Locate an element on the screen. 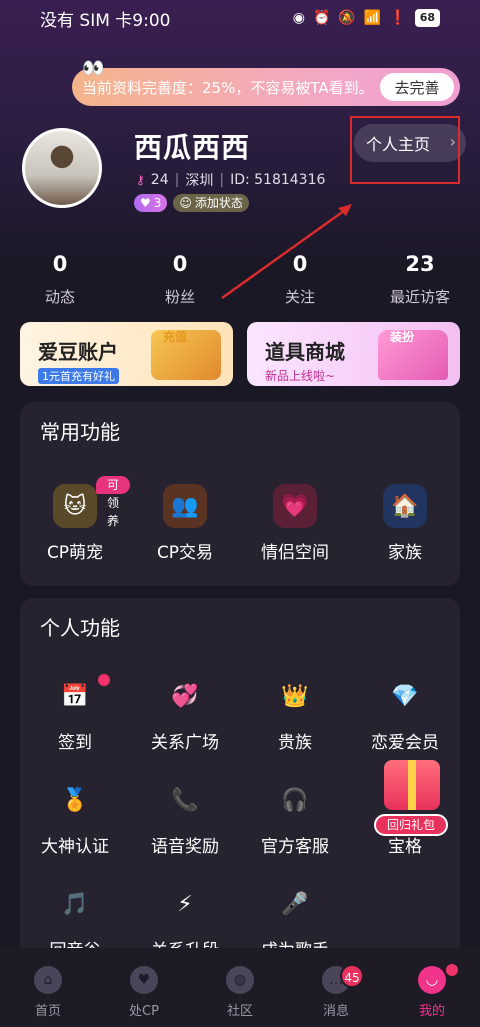 The width and height of the screenshot is (480, 1027). stat-posts: 0 动态 is located at coordinates (60, 279).